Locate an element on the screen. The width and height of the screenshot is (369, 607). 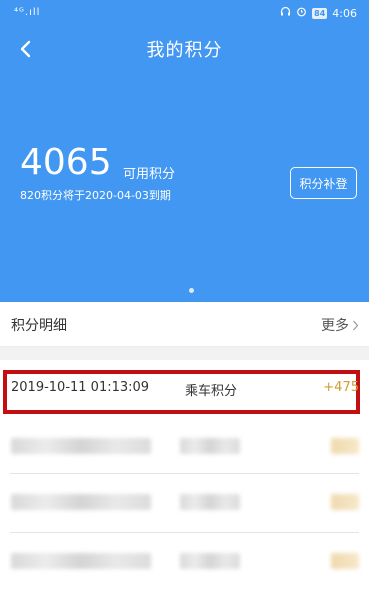
more-label: 更多 is located at coordinates (335, 326).